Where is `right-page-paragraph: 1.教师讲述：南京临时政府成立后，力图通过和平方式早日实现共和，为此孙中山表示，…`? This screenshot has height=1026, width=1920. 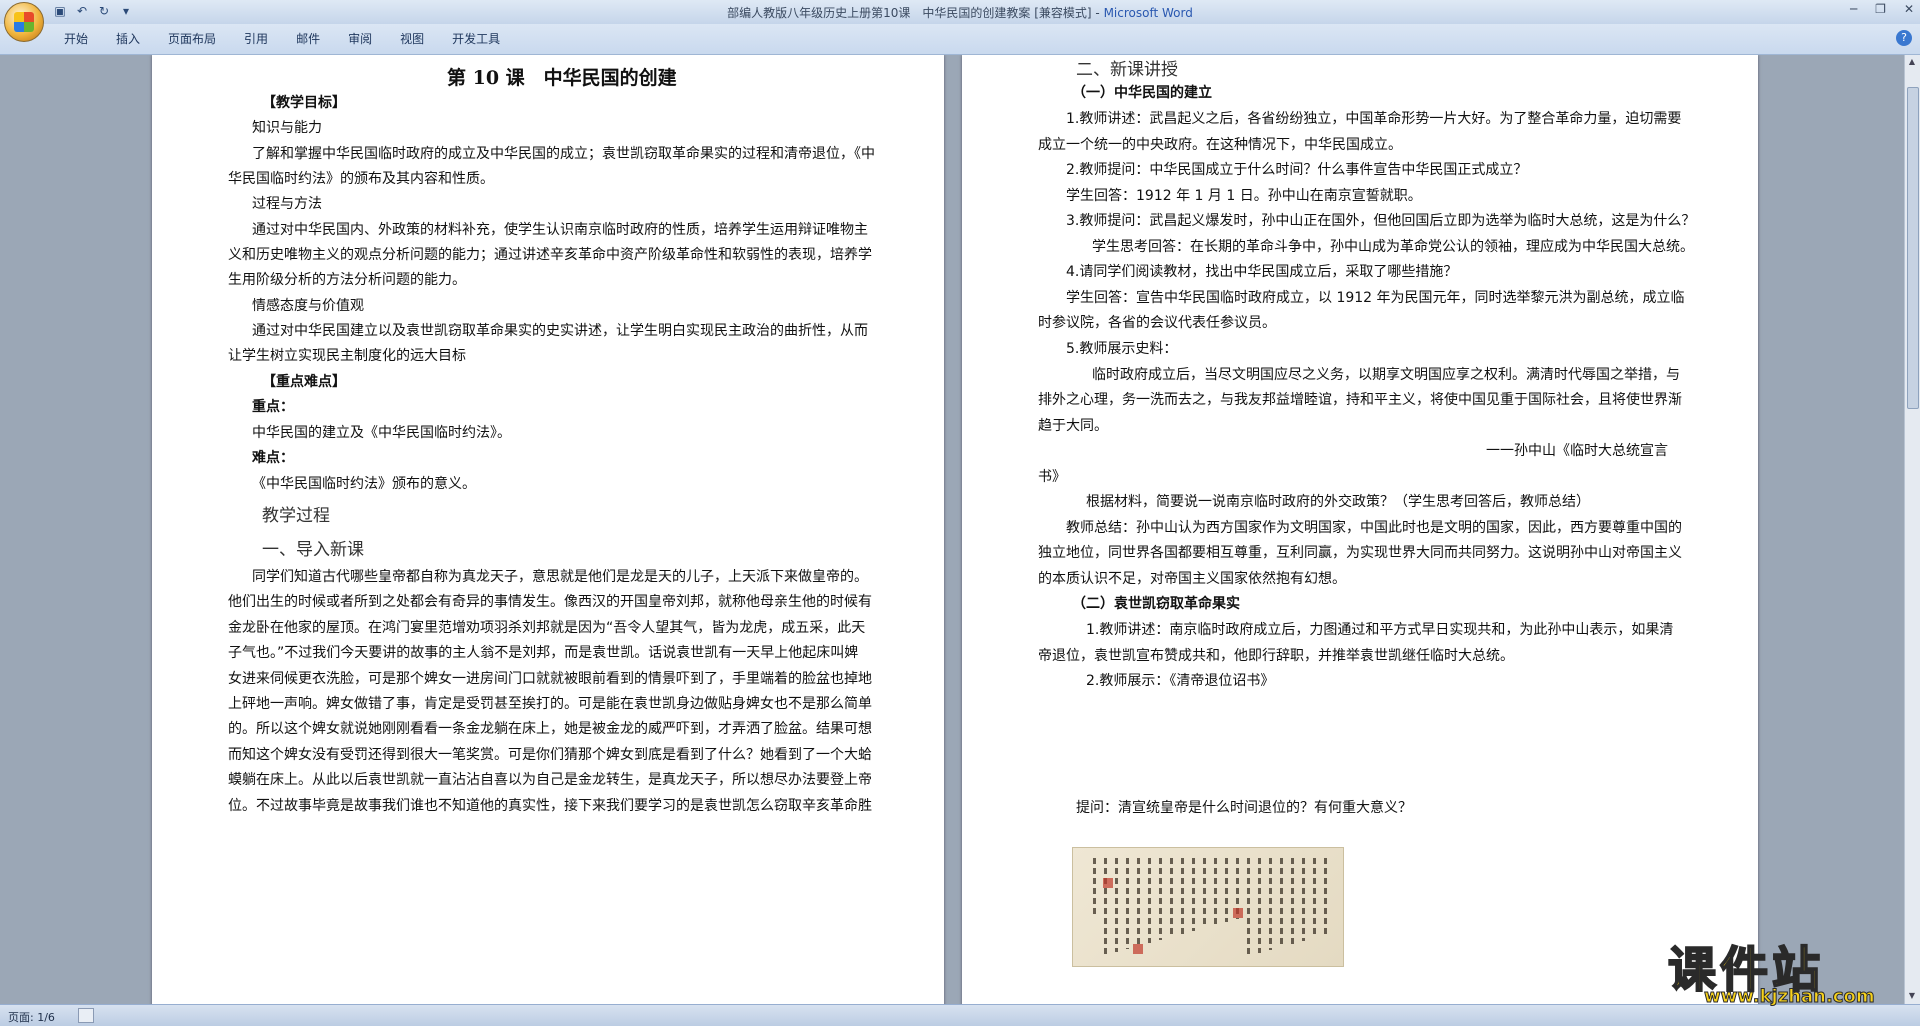 right-page-paragraph: 1.教师讲述：南京临时政府成立后，力图通过和平方式早日实现共和，为此孙中山表示，… is located at coordinates (1380, 630).